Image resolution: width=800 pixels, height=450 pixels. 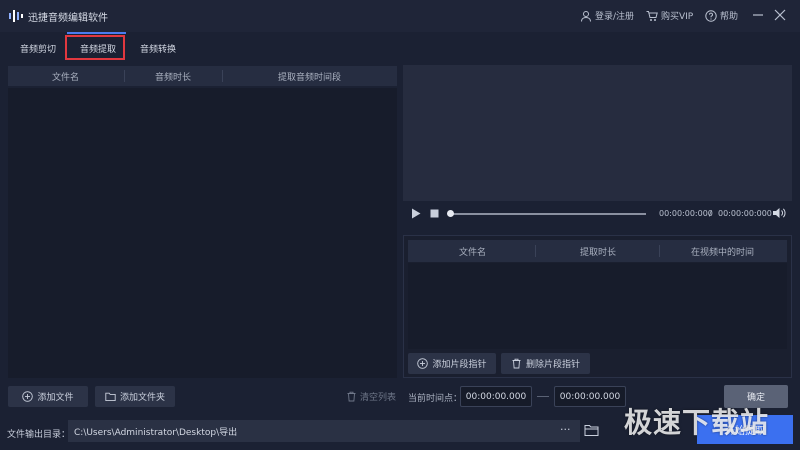 I want to click on column-file-name: 文件名, so click(x=65, y=76).